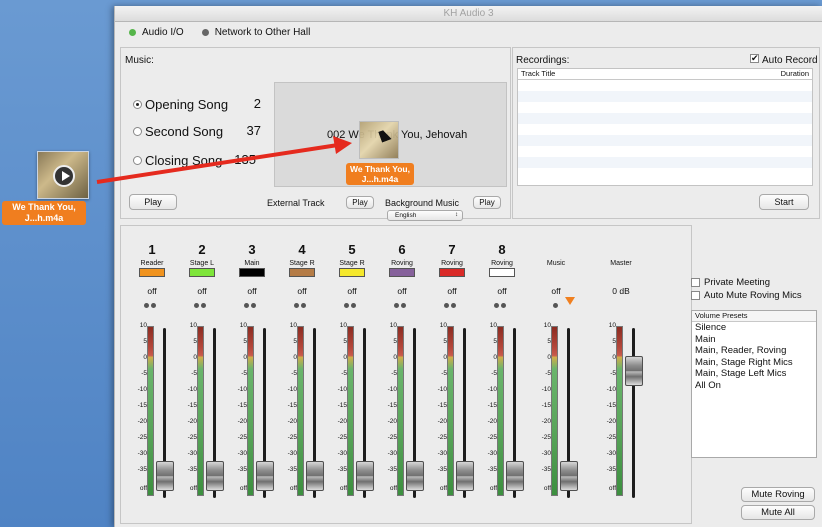  What do you see at coordinates (754, 363) in the screenshot?
I see `preset-item: Main, Stage Right Mics` at bounding box center [754, 363].